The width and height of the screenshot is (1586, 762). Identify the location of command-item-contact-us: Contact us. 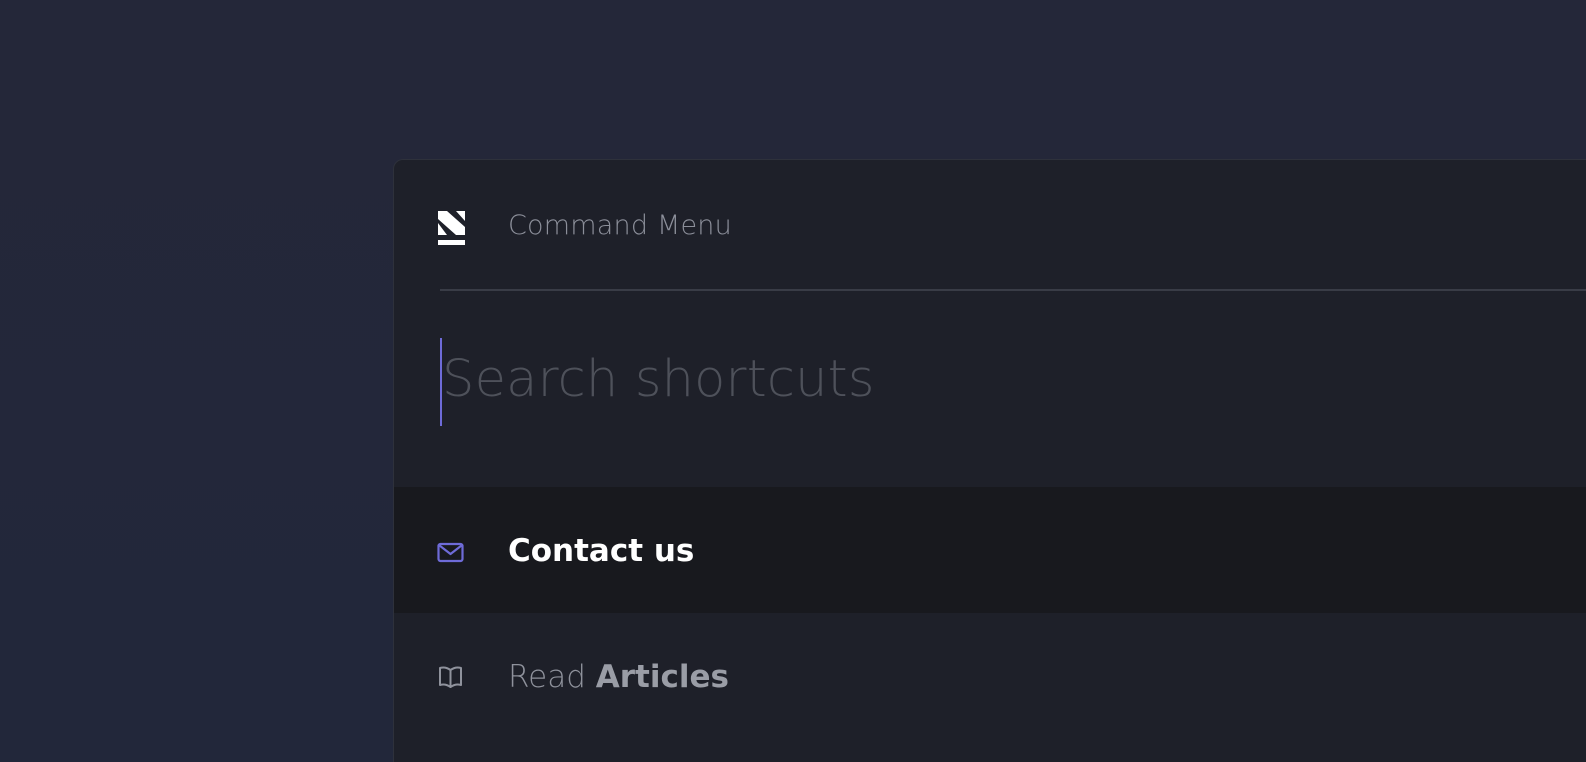
(990, 550).